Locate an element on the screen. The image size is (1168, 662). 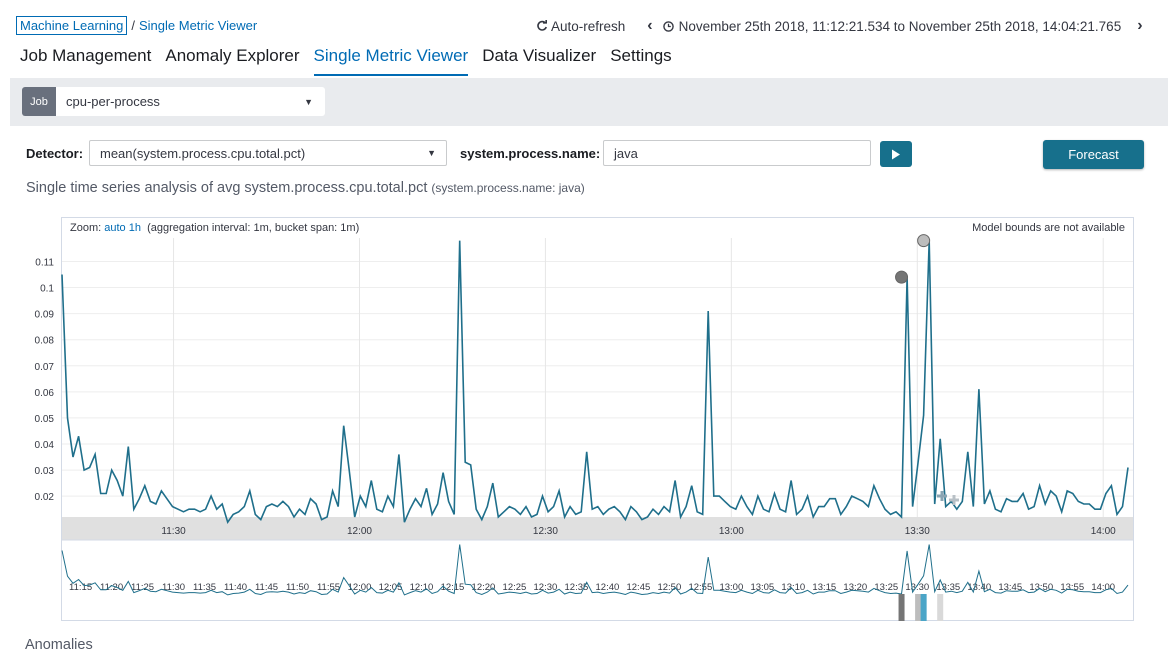
context-tick-label: 12:25 is located at coordinates (515, 587).